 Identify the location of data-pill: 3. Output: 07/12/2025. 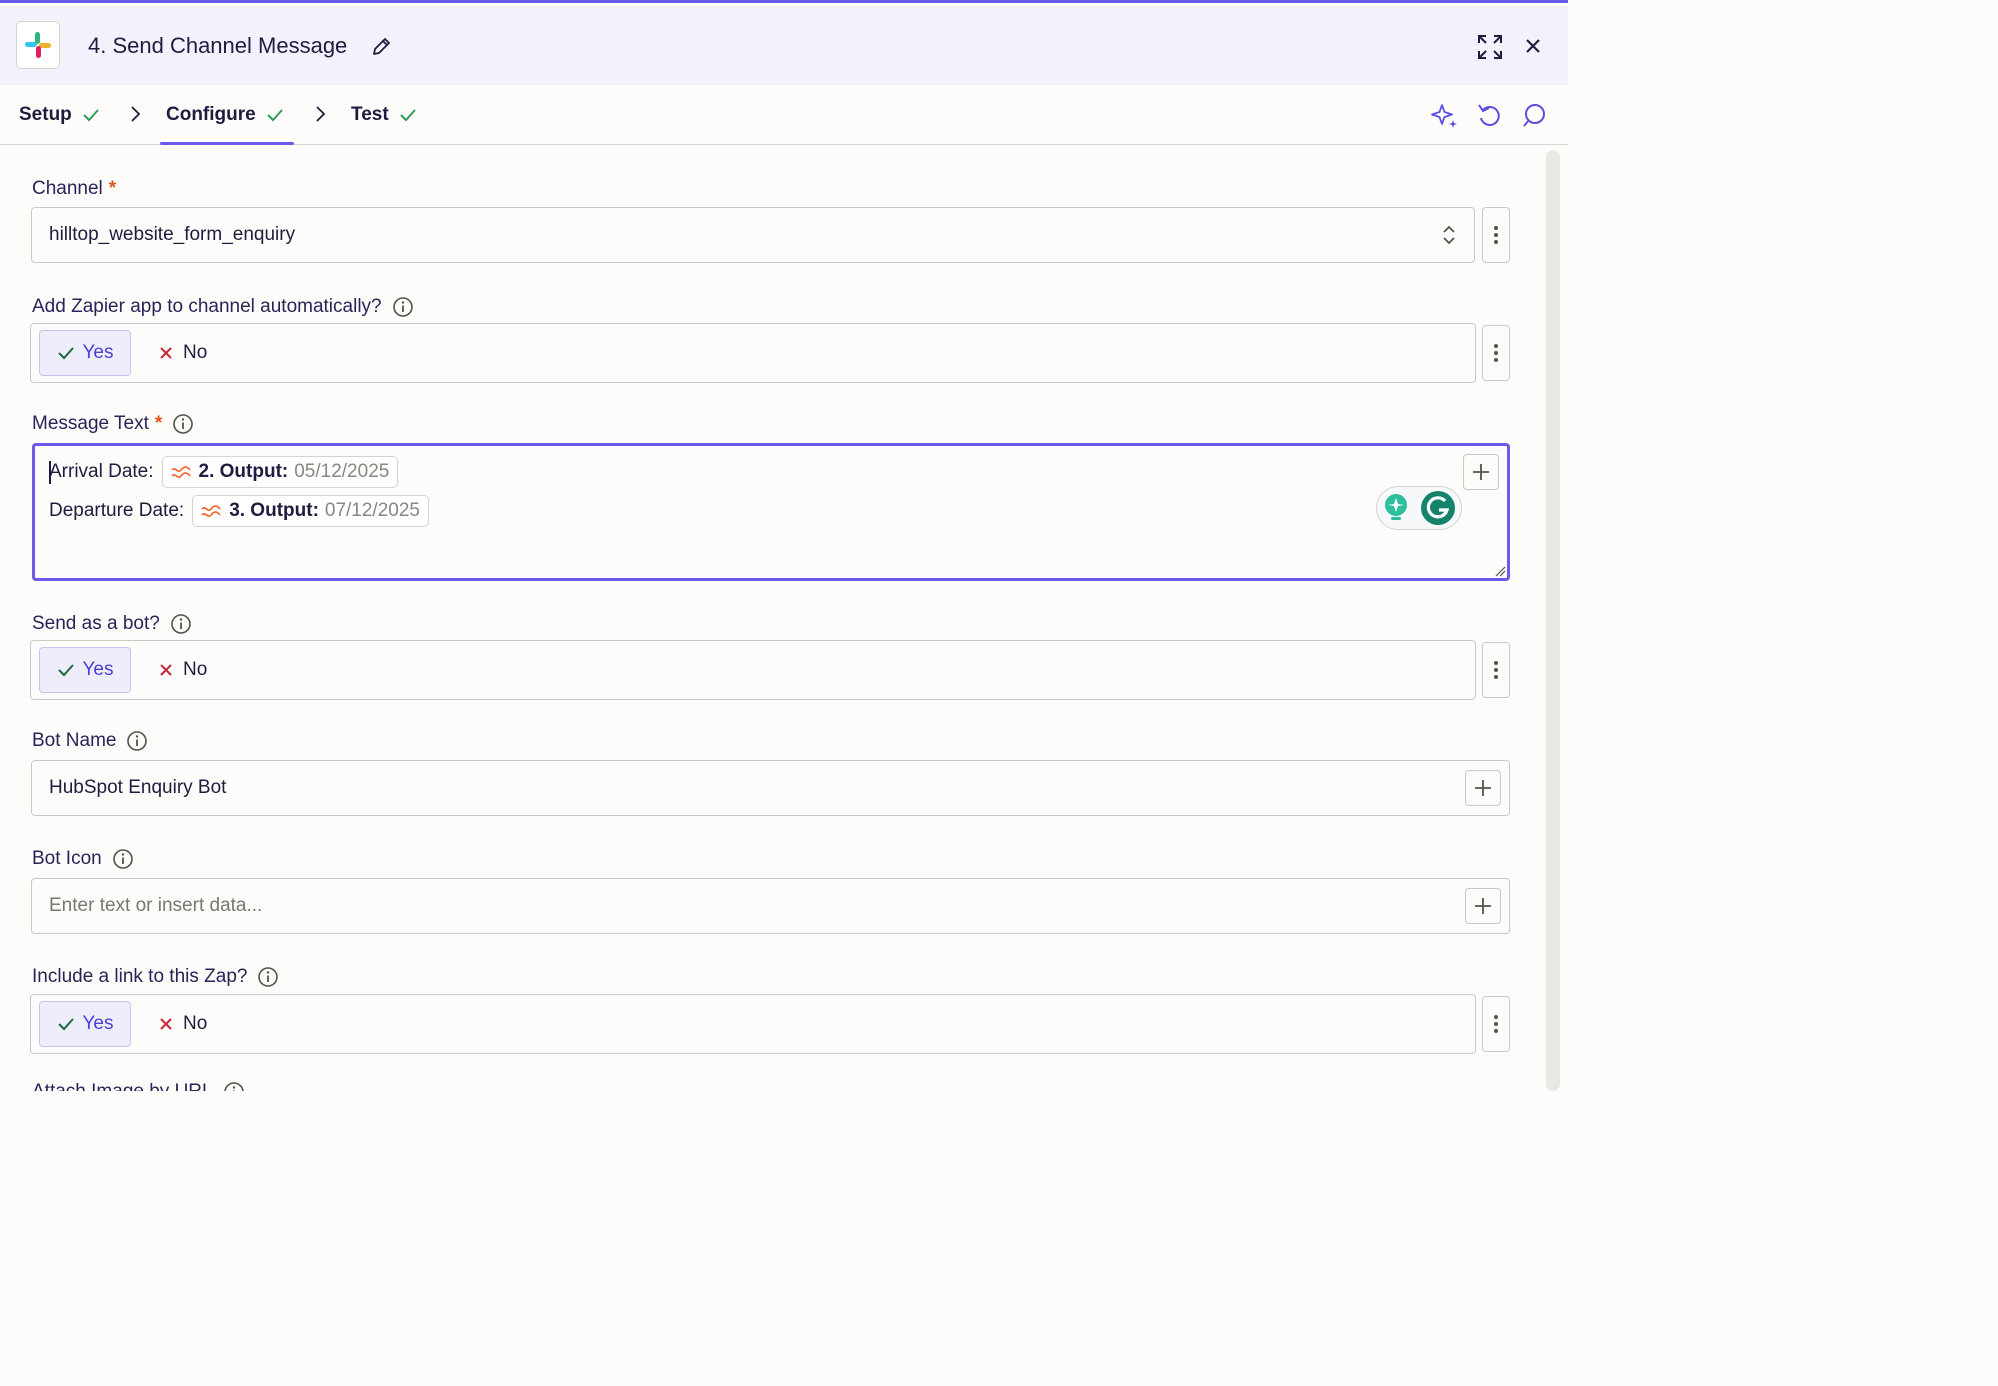
(310, 511).